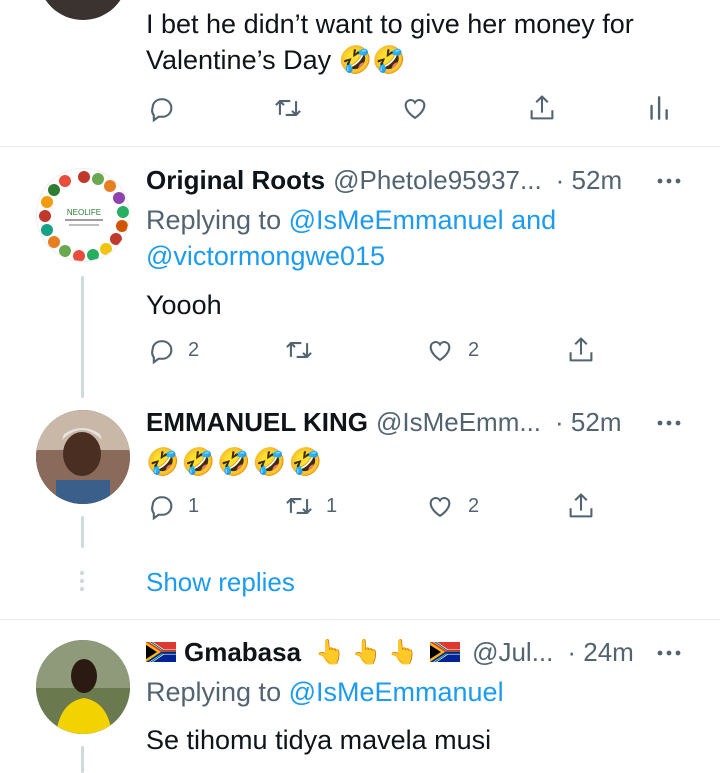 The width and height of the screenshot is (720, 773). I want to click on brand-logo-text: NEOLIFE, so click(84, 212).